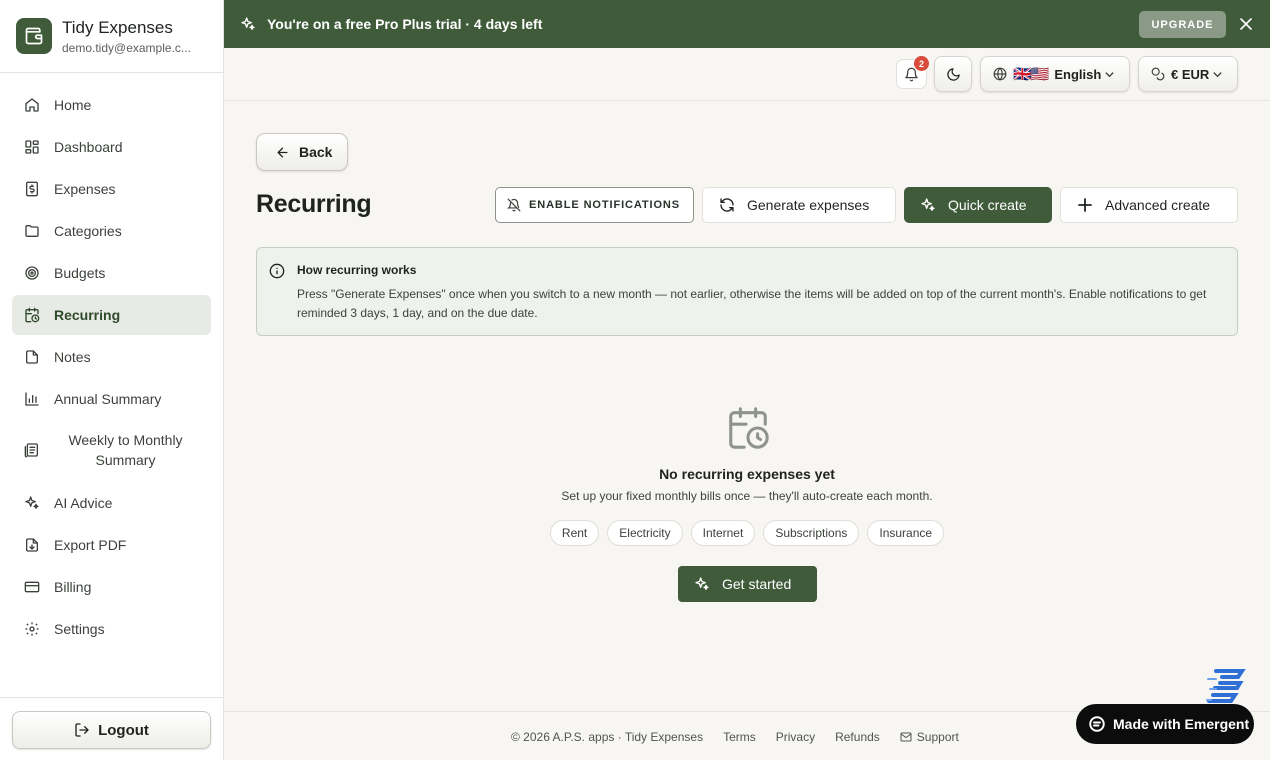 This screenshot has height=760, width=1270. I want to click on sidebar-item-label: Weekly to Monthly Summary, so click(125, 450).